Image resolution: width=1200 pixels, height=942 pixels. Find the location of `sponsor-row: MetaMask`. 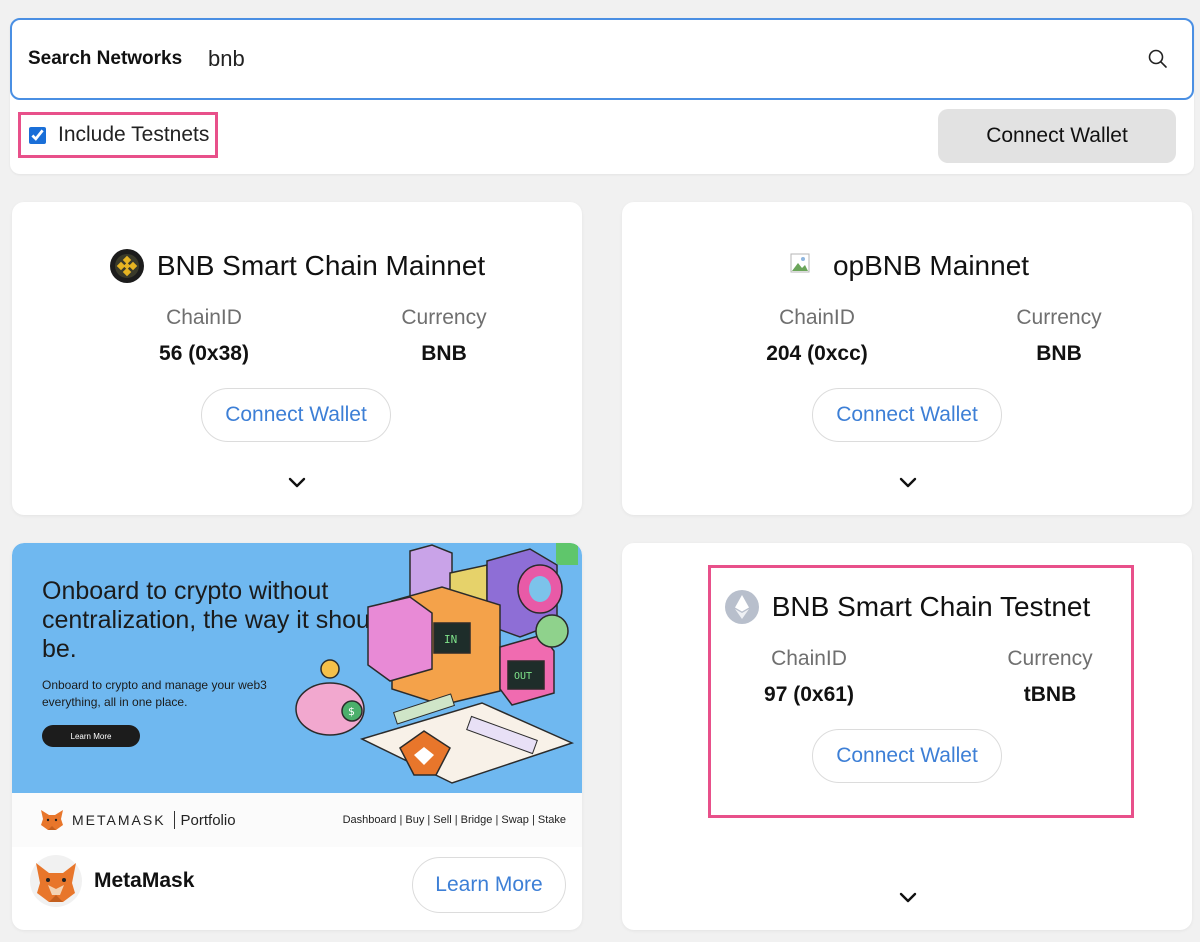

sponsor-row: MetaMask is located at coordinates (112, 881).